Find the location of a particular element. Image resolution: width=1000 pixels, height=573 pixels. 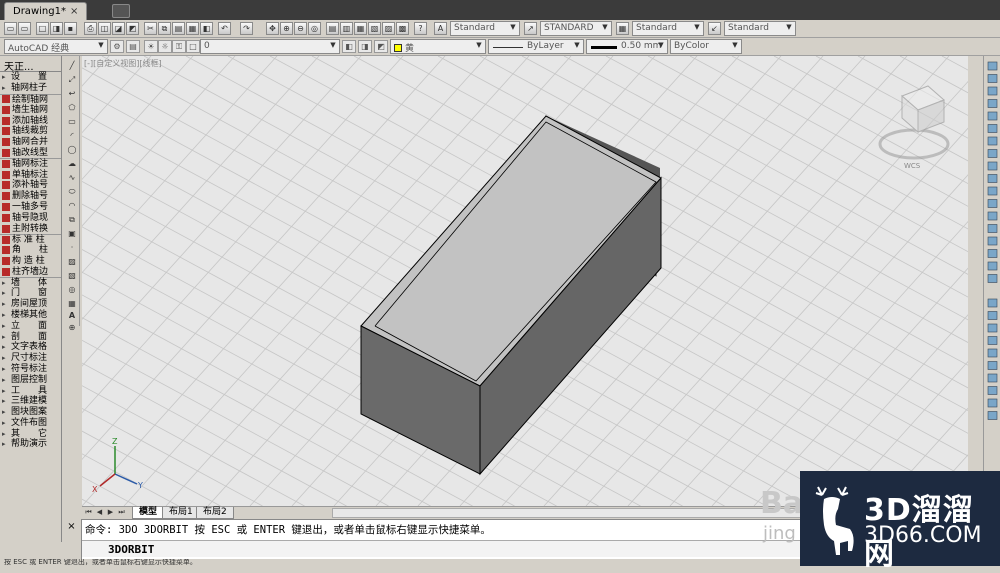

rectangle-icon: ▭ is located at coordinates (72, 121).